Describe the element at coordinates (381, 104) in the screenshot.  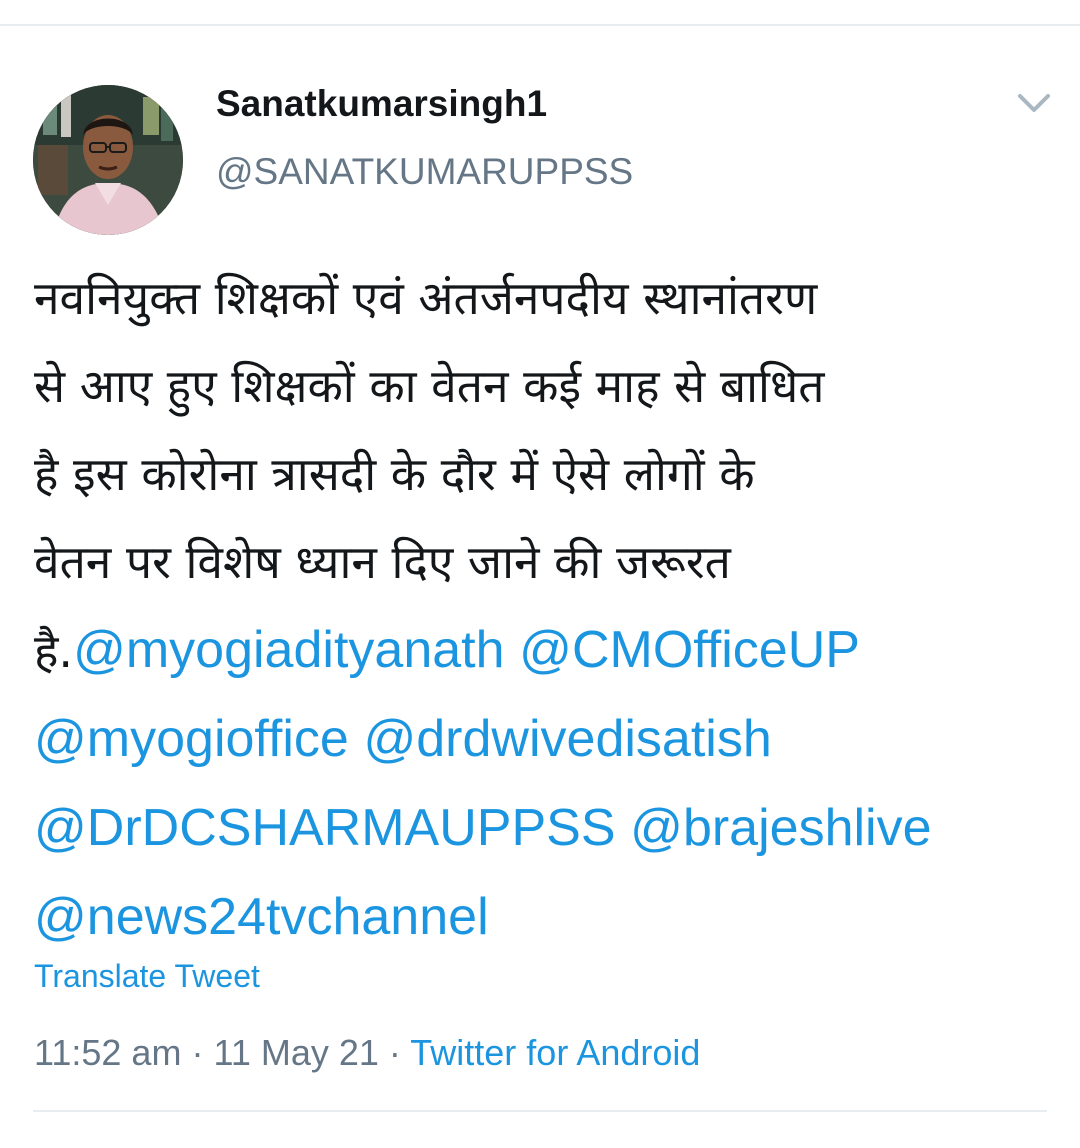
I see `display-name: Sanatkumarsingh1` at that location.